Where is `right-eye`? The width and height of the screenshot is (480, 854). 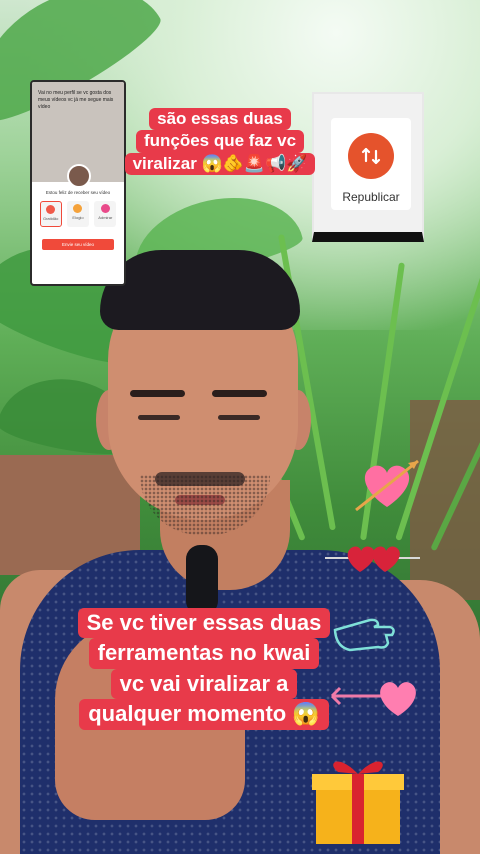 right-eye is located at coordinates (239, 417).